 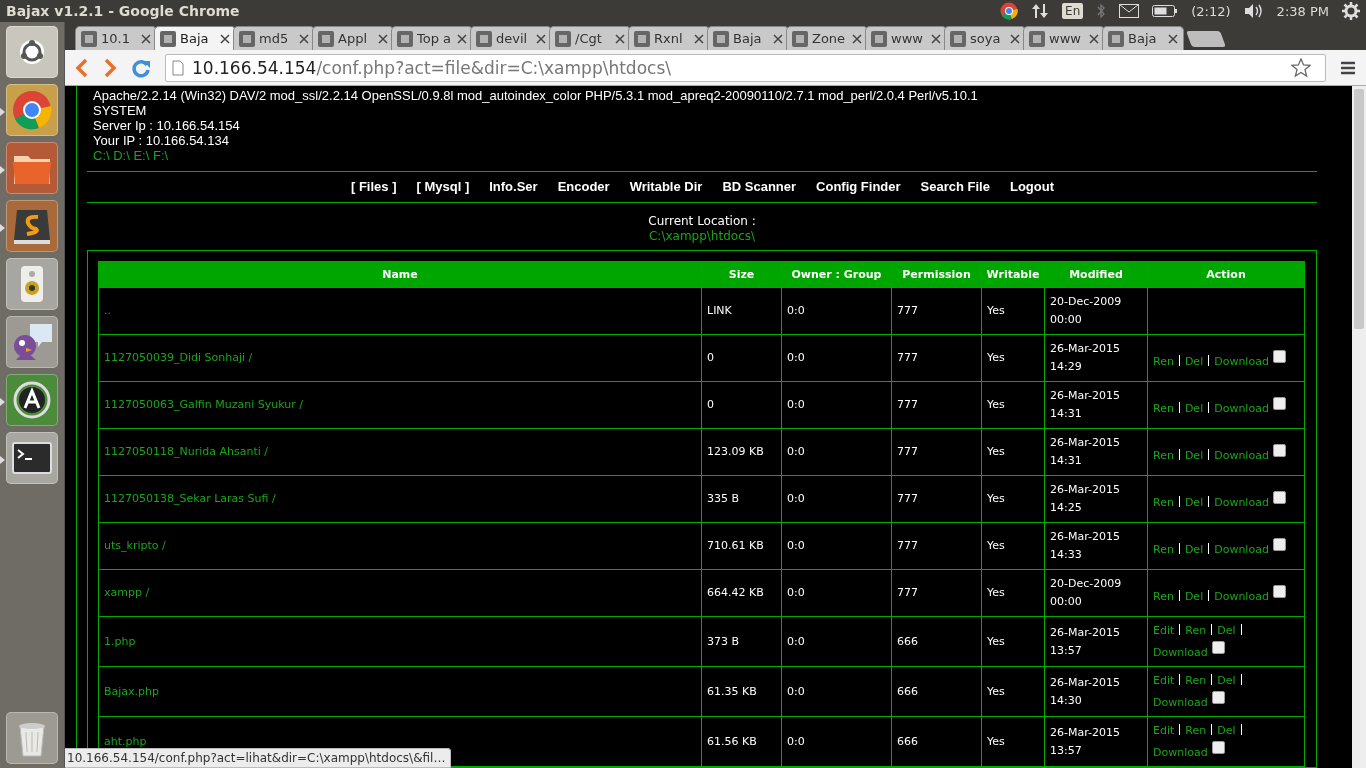 What do you see at coordinates (32, 168) in the screenshot?
I see `launcher-folder-button` at bounding box center [32, 168].